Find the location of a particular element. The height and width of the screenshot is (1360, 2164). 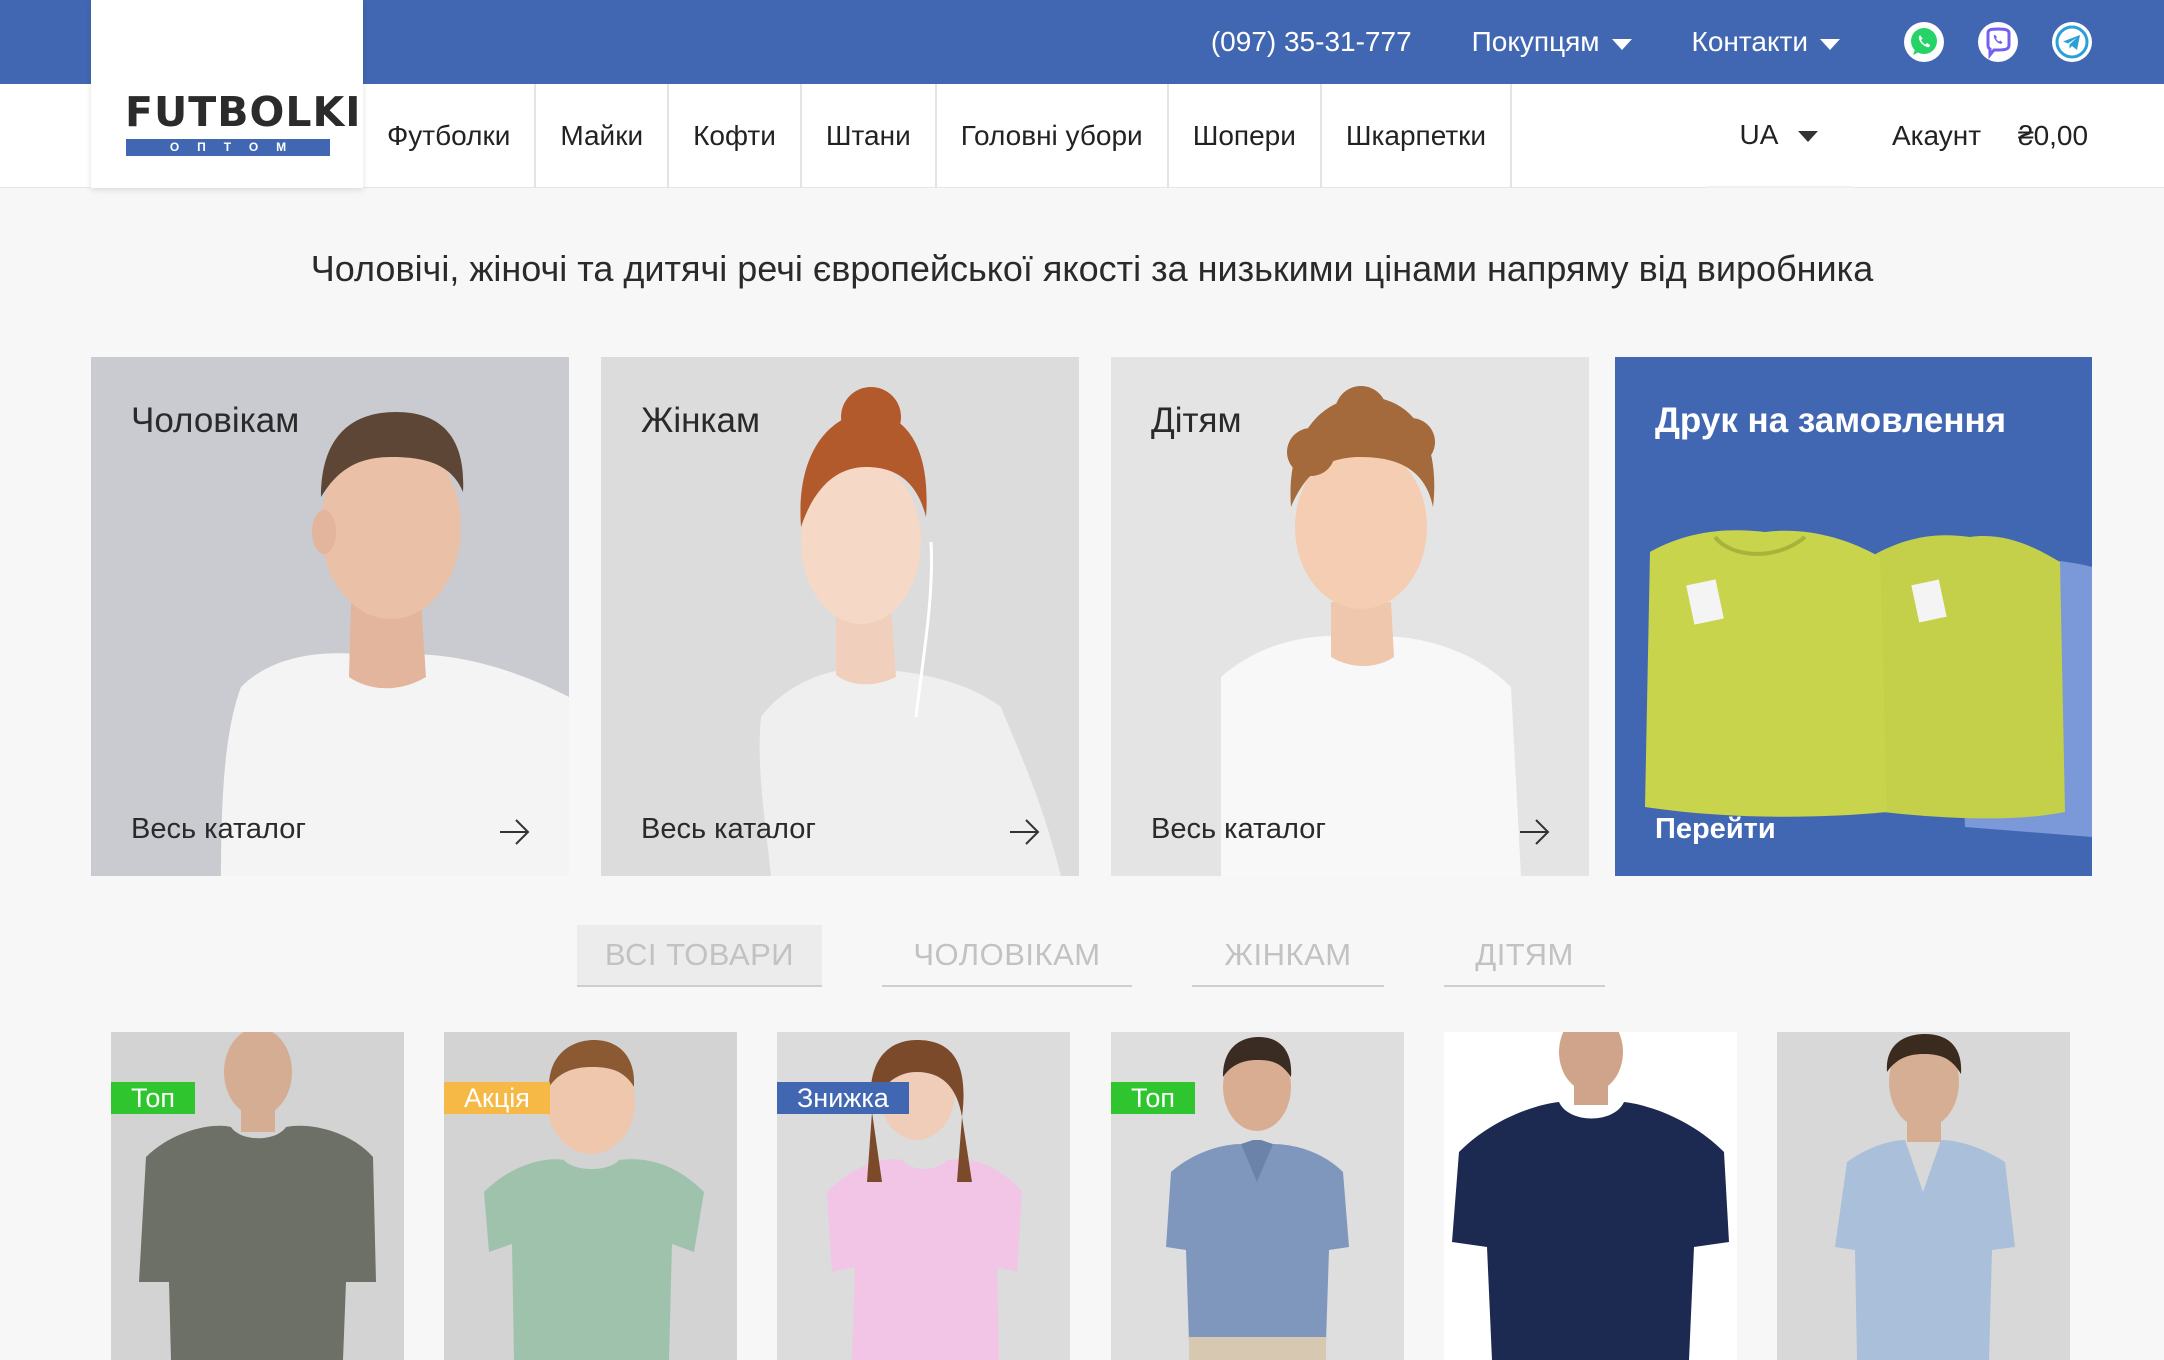

card-men-title: Чоловікам is located at coordinates (215, 420).